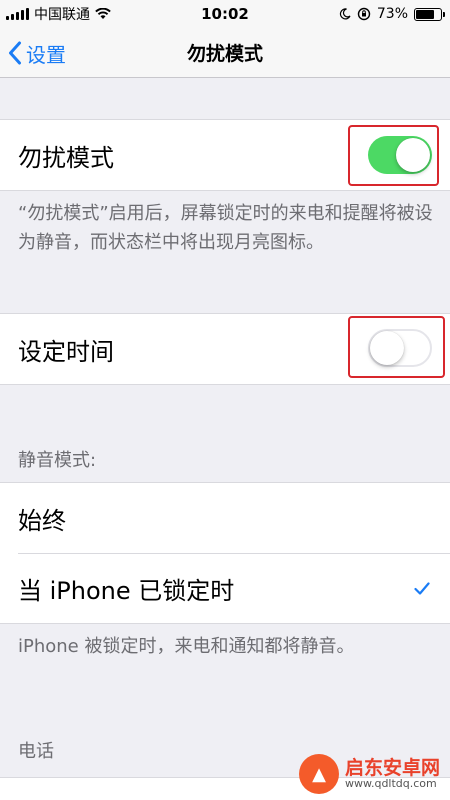 This screenshot has width=450, height=800. I want to click on rotation-lock-icon, so click(364, 14).